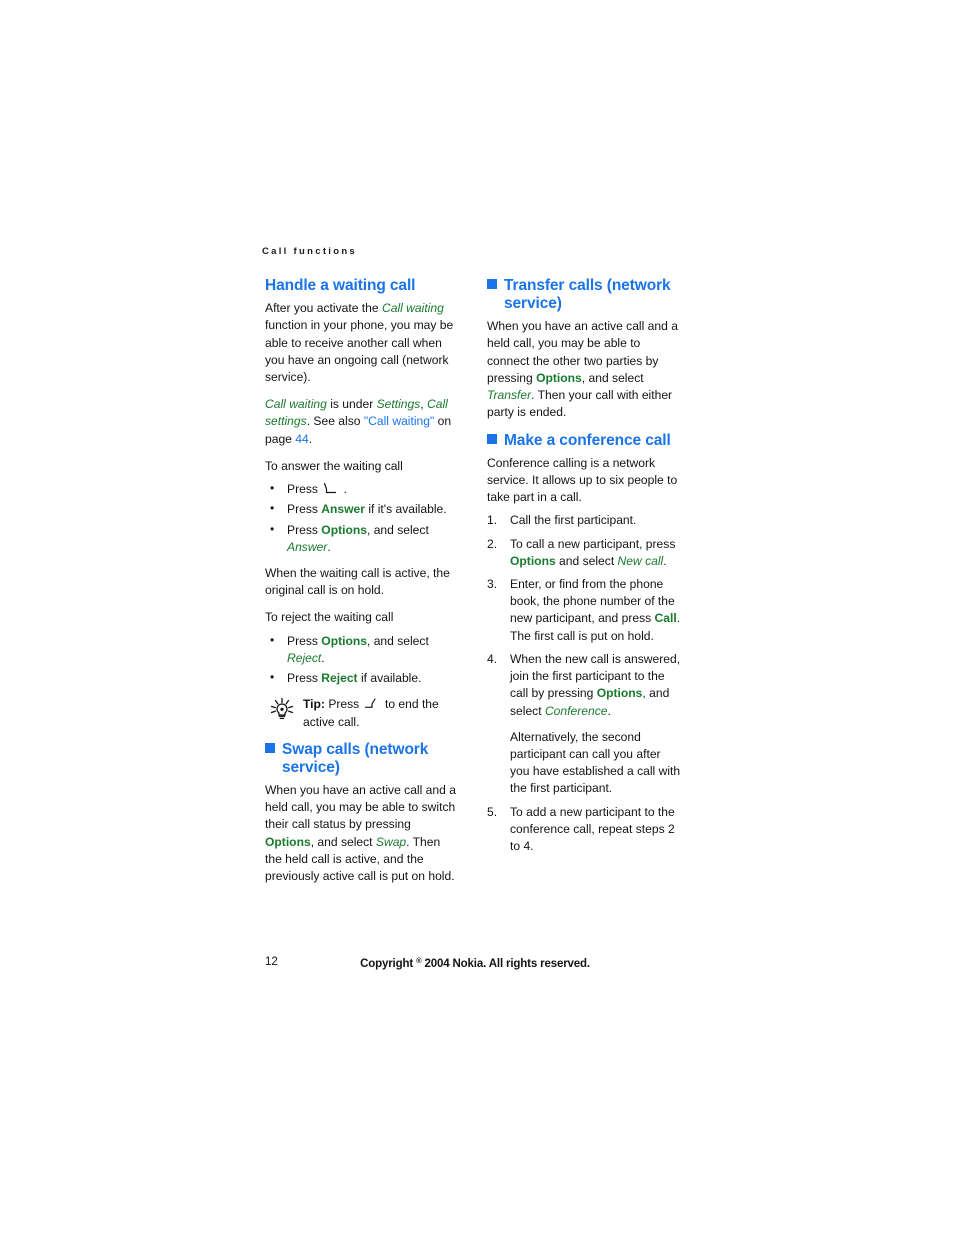 The width and height of the screenshot is (954, 1235). I want to click on text-run: Call the first participant., so click(573, 520).